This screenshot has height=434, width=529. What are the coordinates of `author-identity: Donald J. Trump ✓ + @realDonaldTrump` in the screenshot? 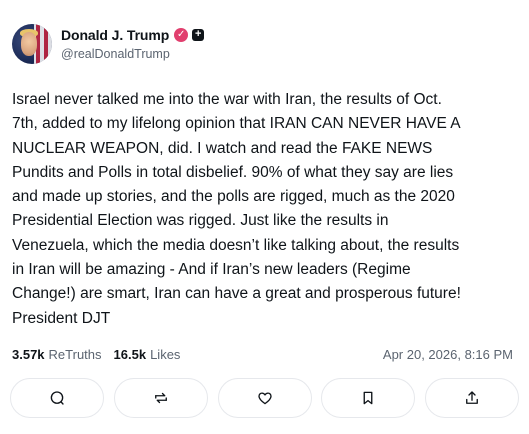 It's located at (133, 44).